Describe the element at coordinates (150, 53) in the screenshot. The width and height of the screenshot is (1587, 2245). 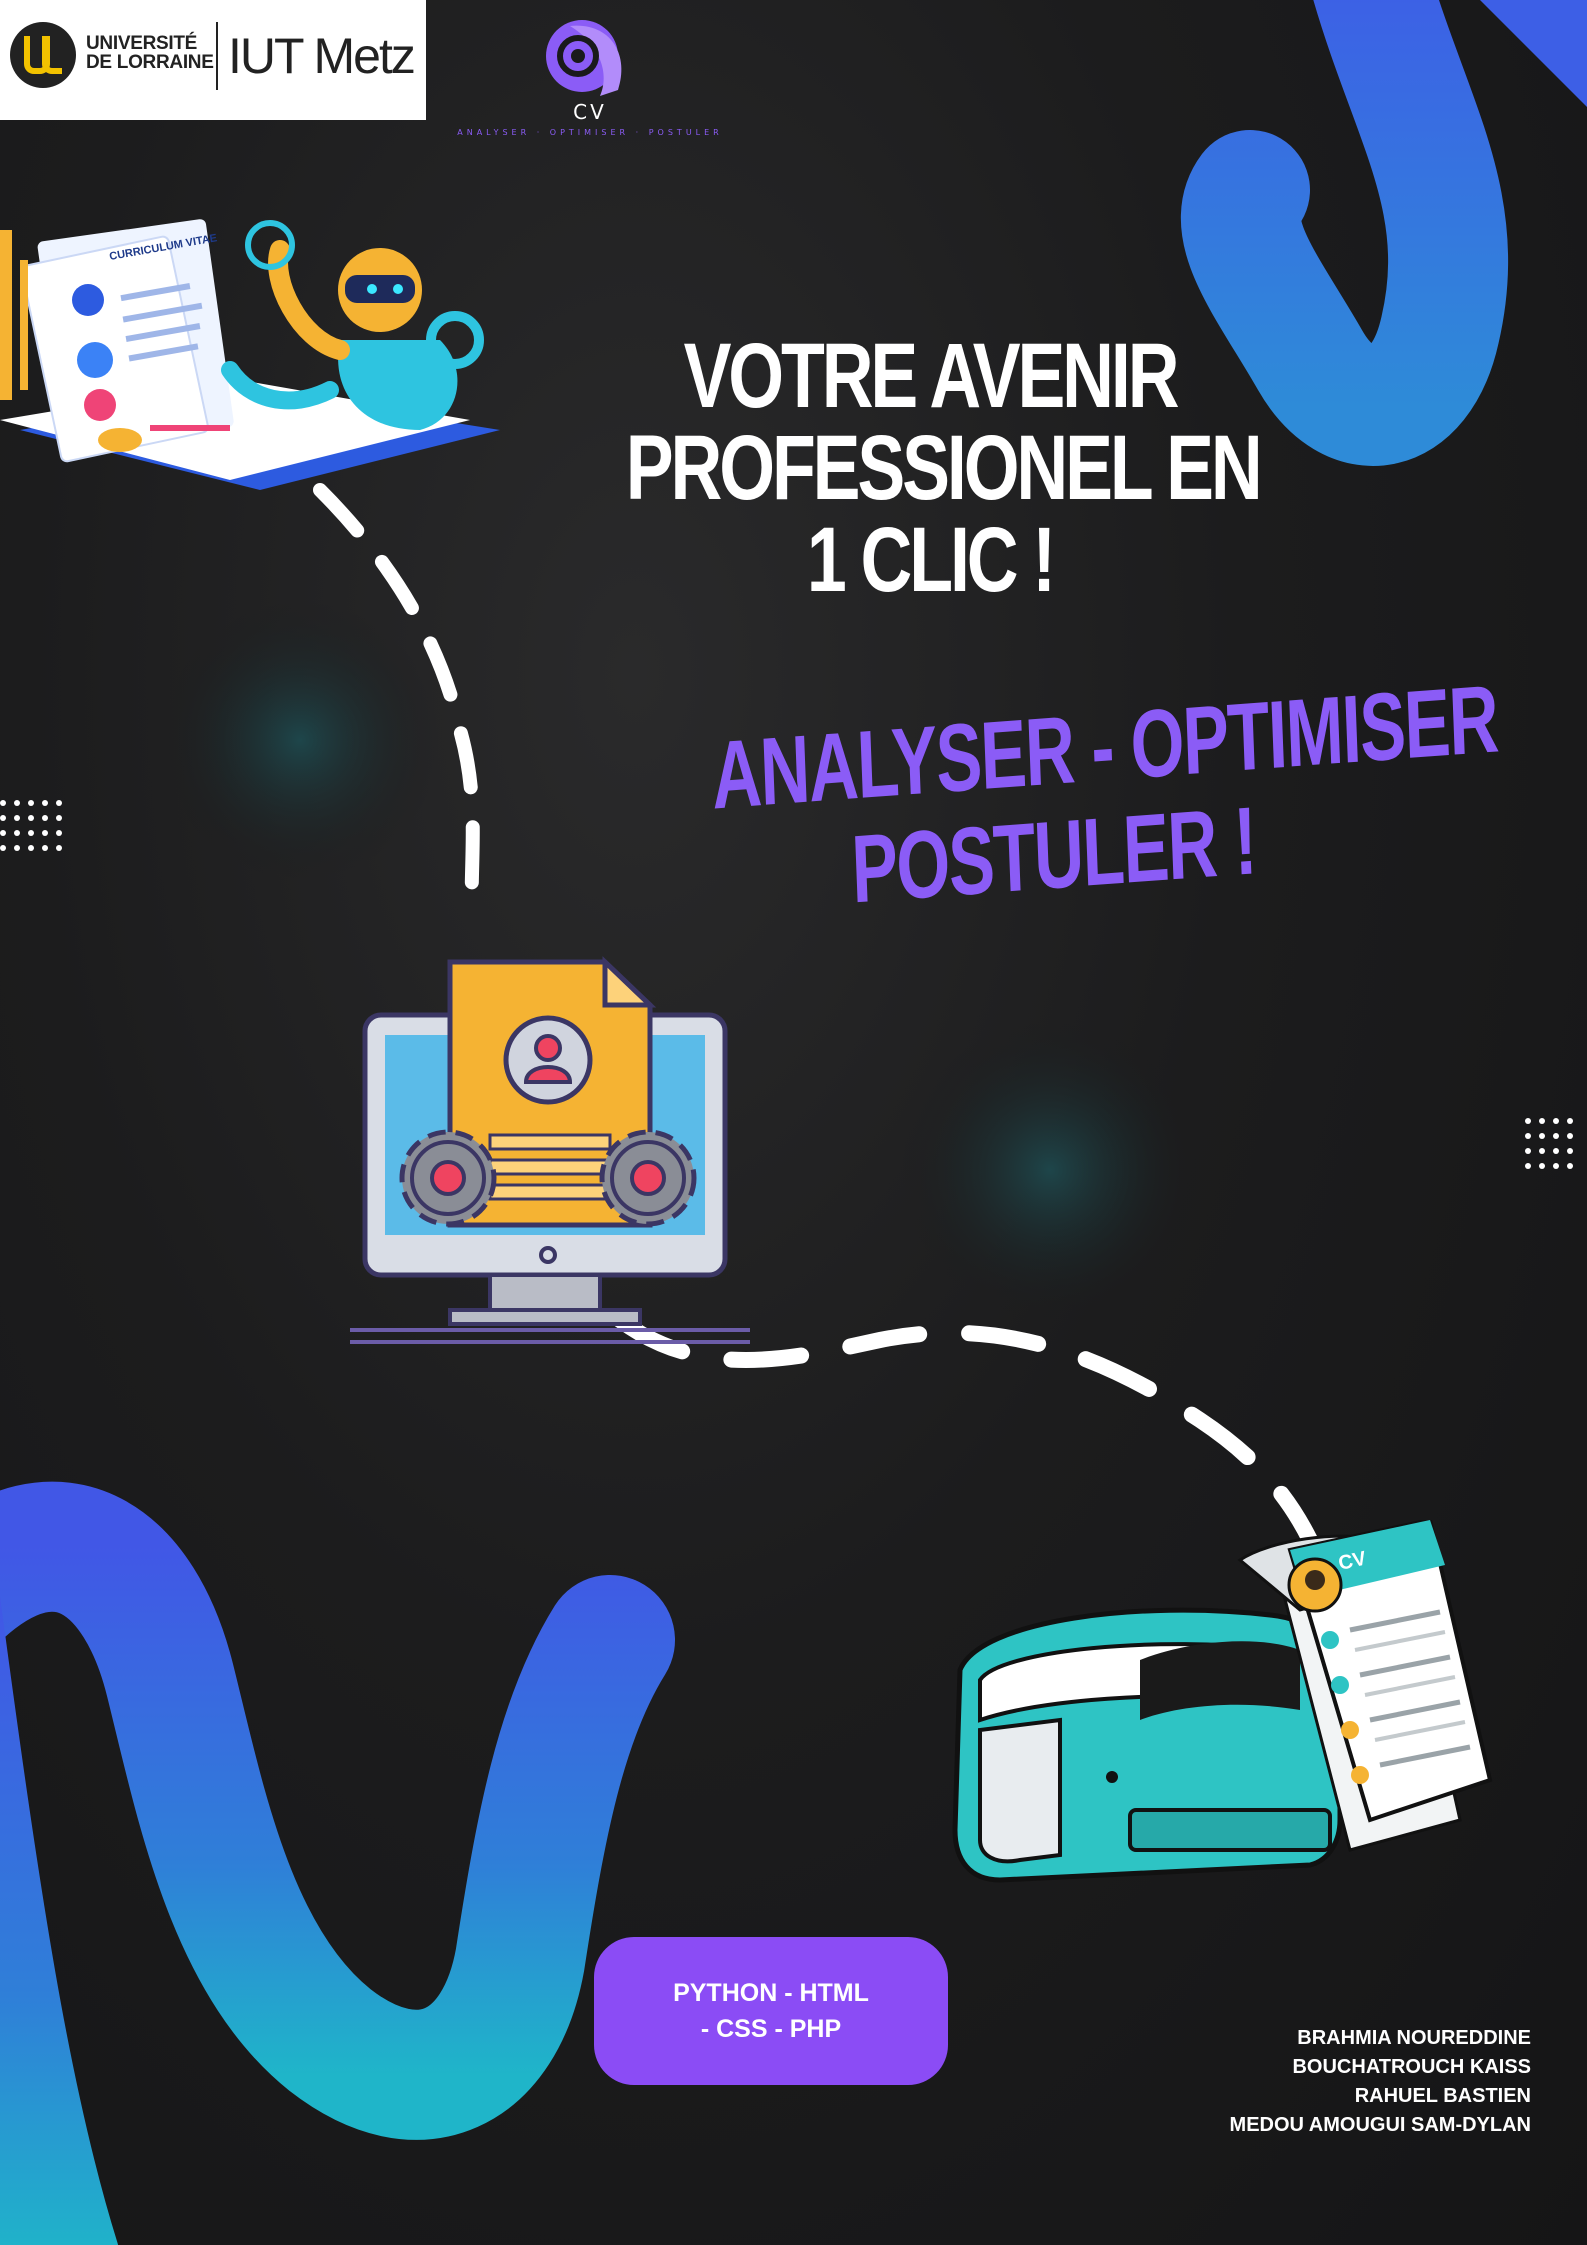
I see `university-name: UNIVERSITÉ DE LORRAINE` at that location.